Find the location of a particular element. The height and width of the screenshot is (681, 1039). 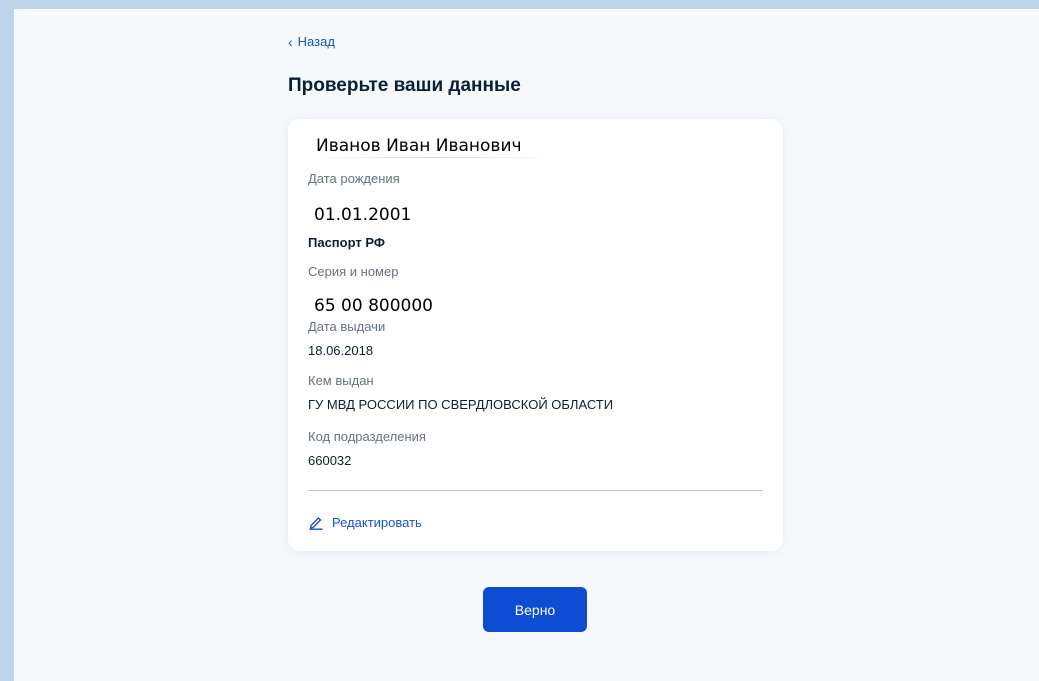

passport-section-title: Паспорт РФ is located at coordinates (346, 242).